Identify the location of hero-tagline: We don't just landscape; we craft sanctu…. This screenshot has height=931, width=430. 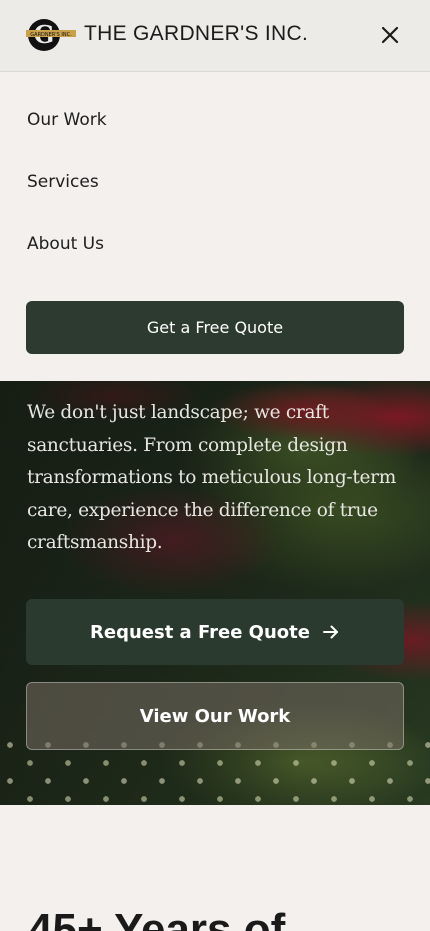
(211, 477).